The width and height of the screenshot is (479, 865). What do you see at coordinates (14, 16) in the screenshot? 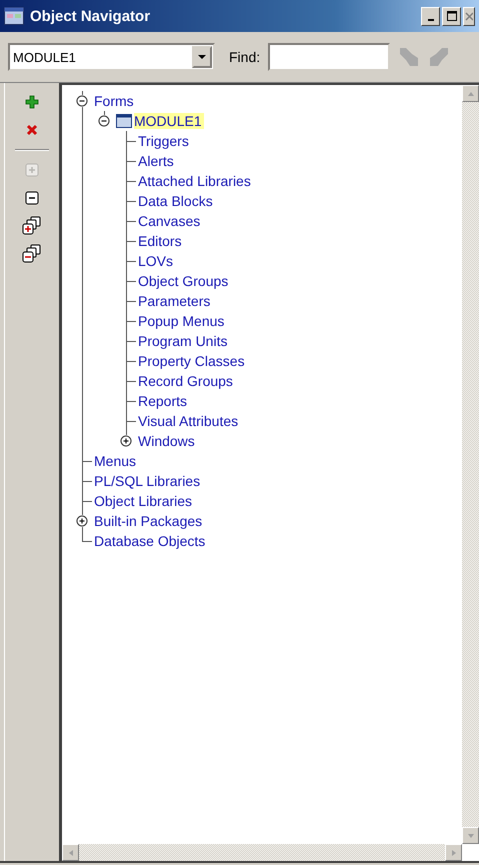
I see `app-icon` at bounding box center [14, 16].